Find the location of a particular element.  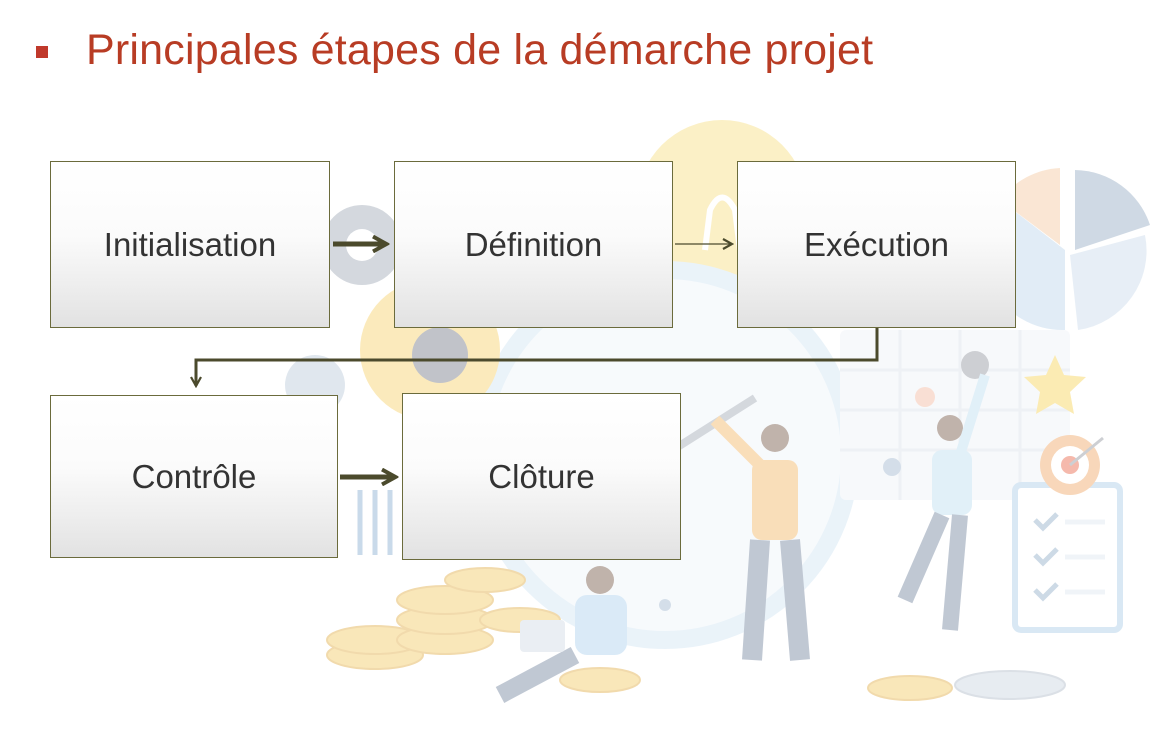

step-definition: Définition is located at coordinates (533, 244).